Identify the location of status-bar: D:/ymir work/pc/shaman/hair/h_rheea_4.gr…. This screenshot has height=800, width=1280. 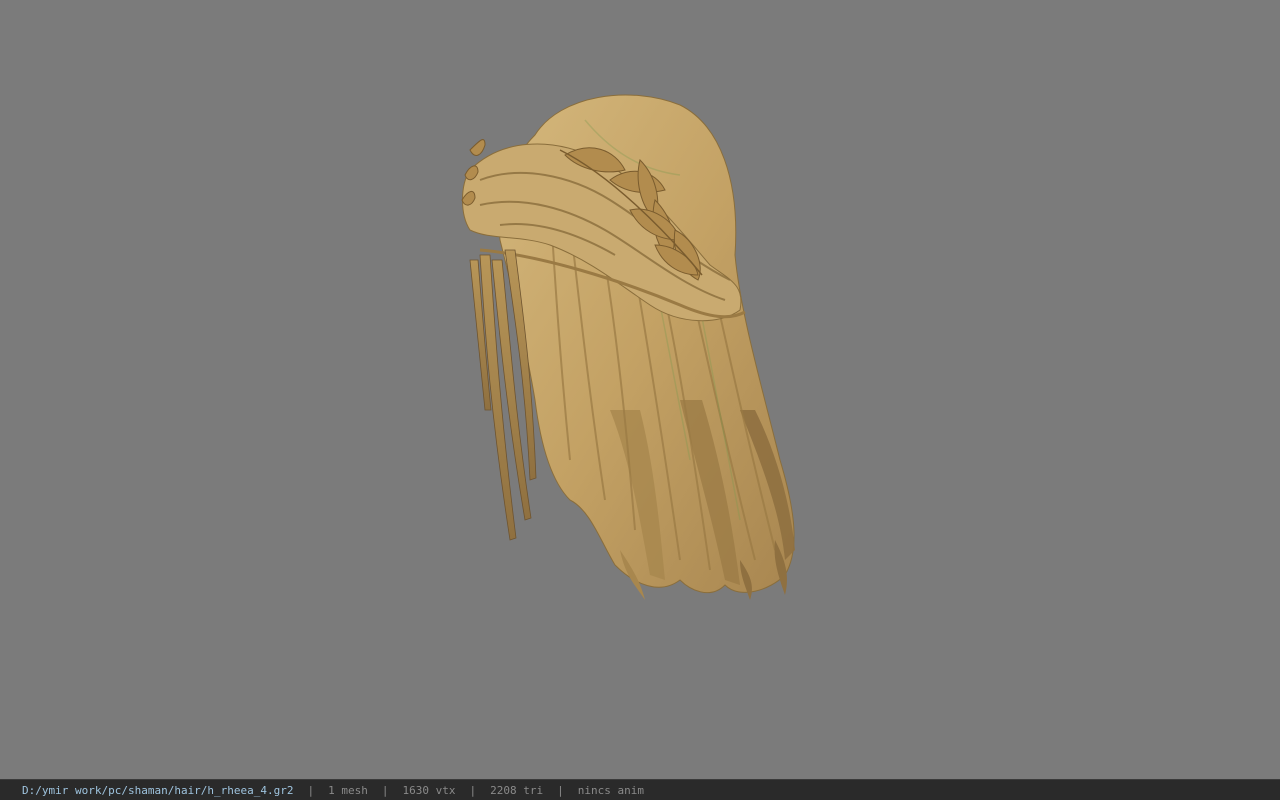
(640, 789).